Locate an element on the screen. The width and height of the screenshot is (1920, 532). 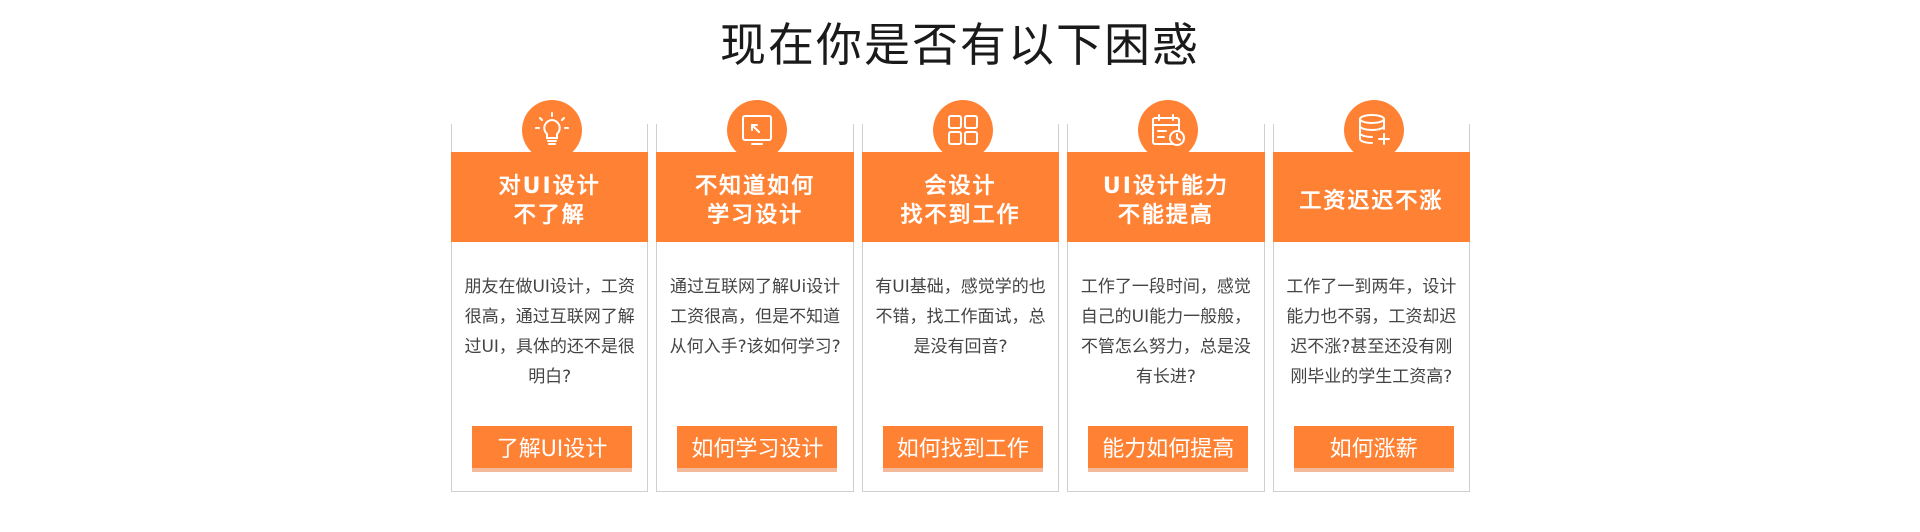
card-description: 通过互联网了解Ui设计工资很高，但是不知道从何入手?该如何学习? is located at coordinates (755, 317).